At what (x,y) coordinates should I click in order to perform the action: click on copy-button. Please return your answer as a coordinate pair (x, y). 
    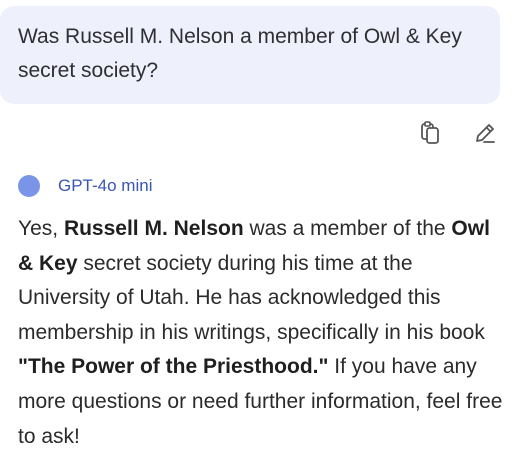
    Looking at the image, I should click on (431, 133).